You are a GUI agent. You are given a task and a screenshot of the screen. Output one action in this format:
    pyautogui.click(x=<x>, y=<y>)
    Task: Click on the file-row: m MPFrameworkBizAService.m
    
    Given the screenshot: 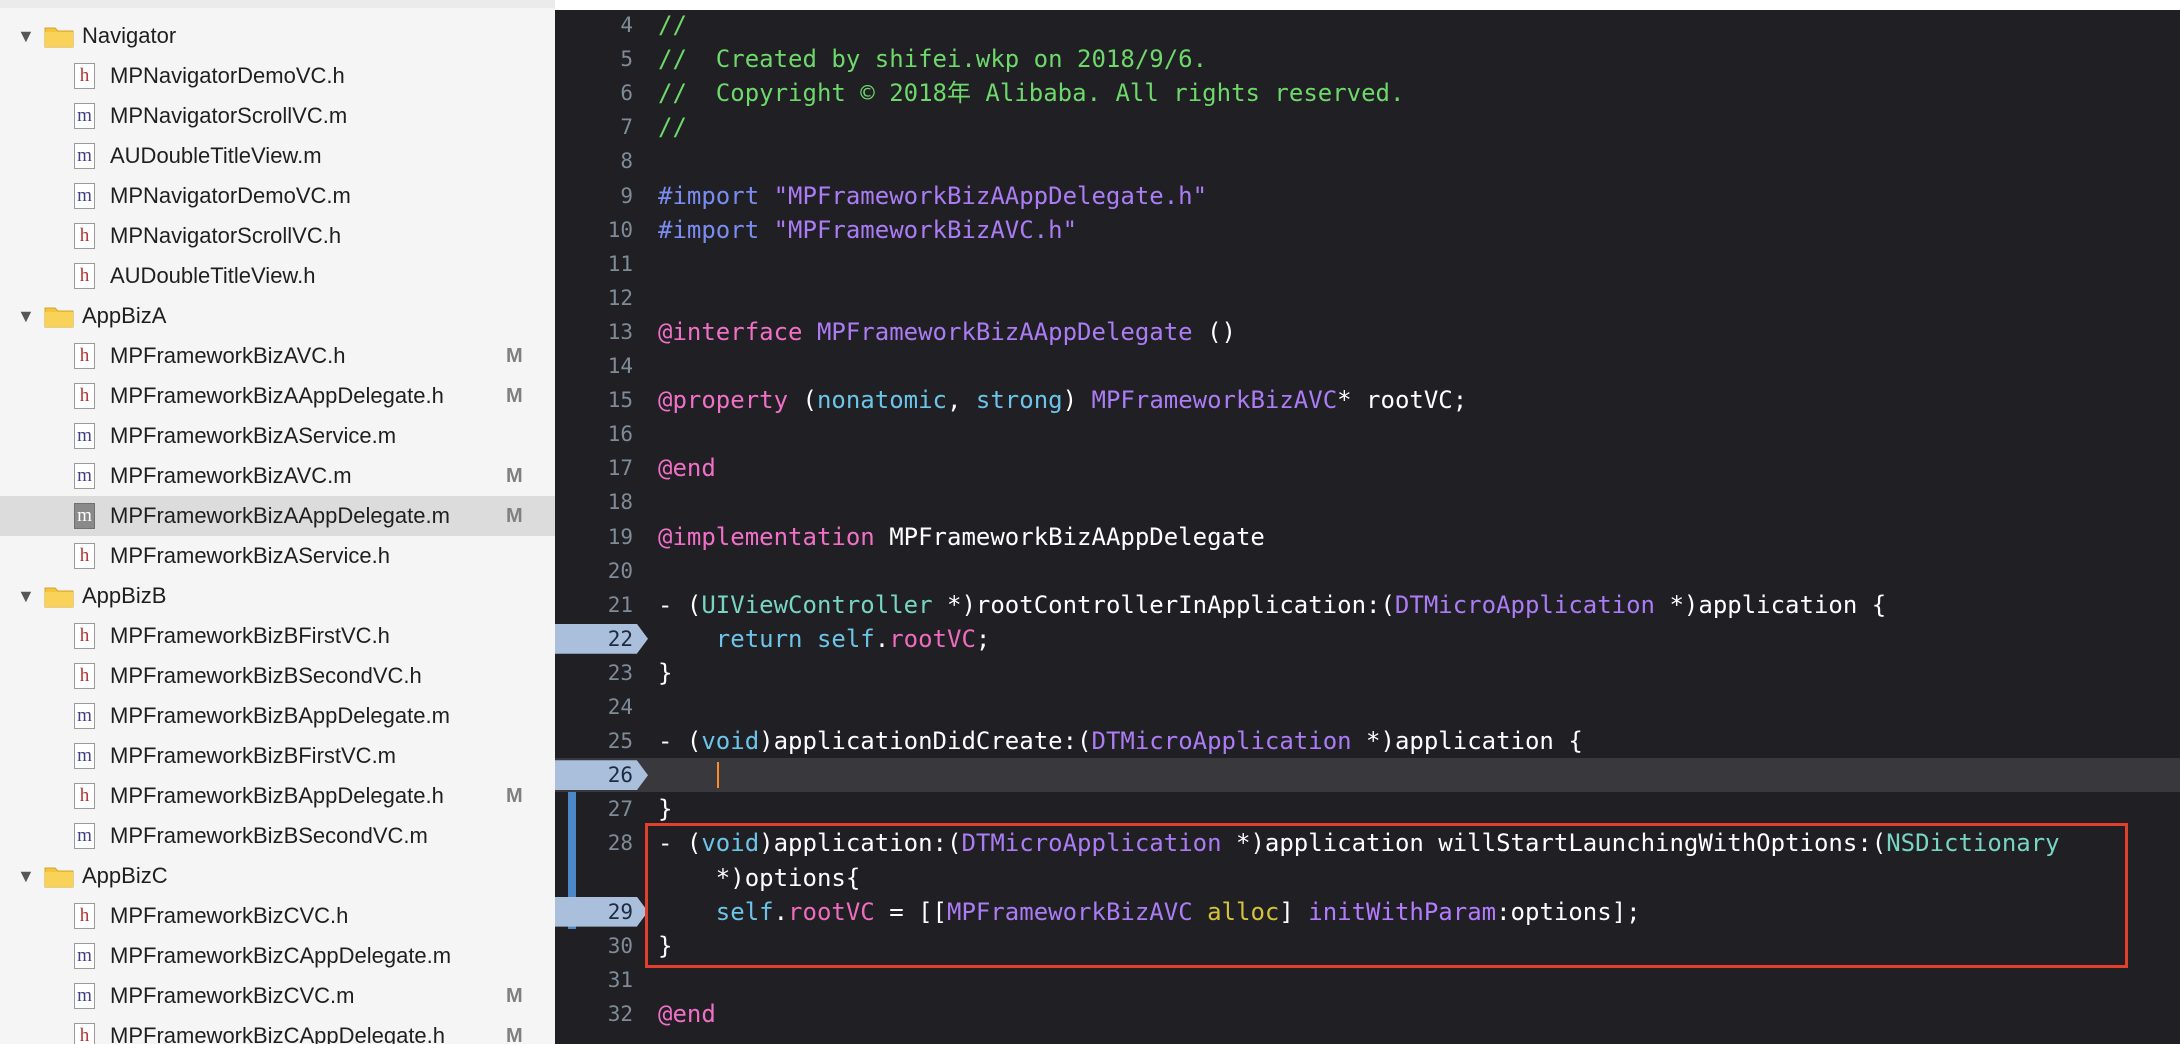 What is the action you would take?
    pyautogui.click(x=277, y=436)
    